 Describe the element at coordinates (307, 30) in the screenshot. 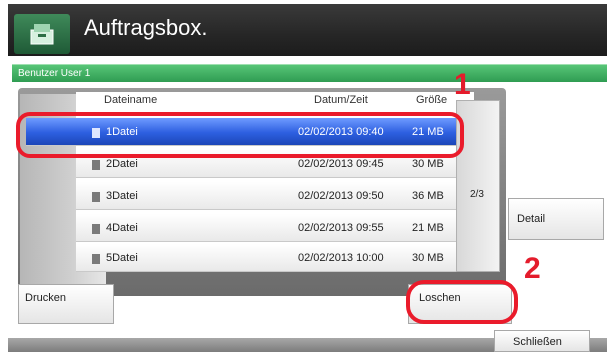

I see `title-bar: Auftragsbox.` at that location.